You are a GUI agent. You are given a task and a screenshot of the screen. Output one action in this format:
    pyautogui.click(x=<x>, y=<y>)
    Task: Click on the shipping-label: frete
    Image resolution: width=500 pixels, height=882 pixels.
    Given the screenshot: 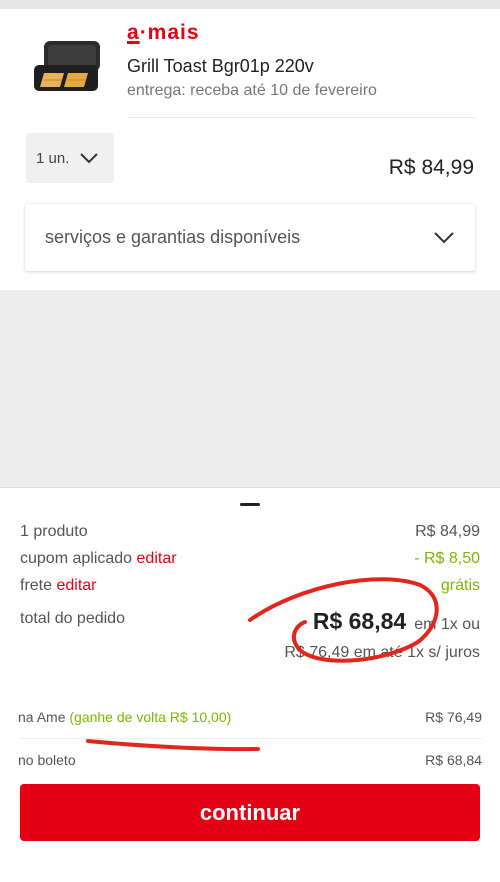 What is the action you would take?
    pyautogui.click(x=36, y=585)
    